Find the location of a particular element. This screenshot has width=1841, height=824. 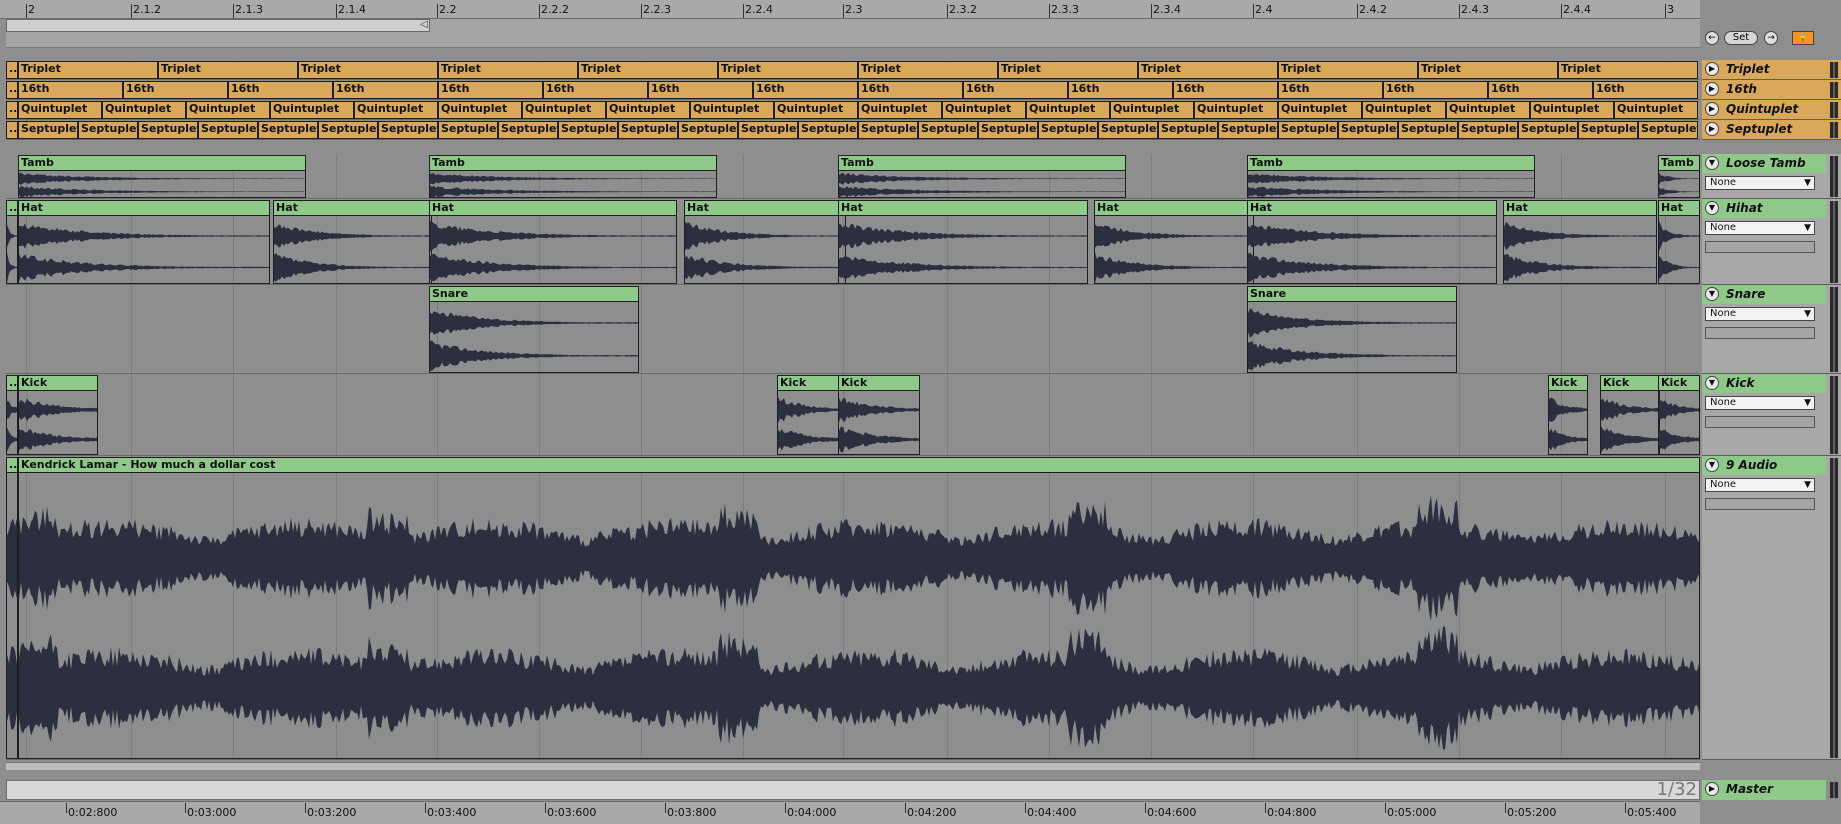

track-header-5: ▼ Hihat None ▼ is located at coordinates (1771, 242).